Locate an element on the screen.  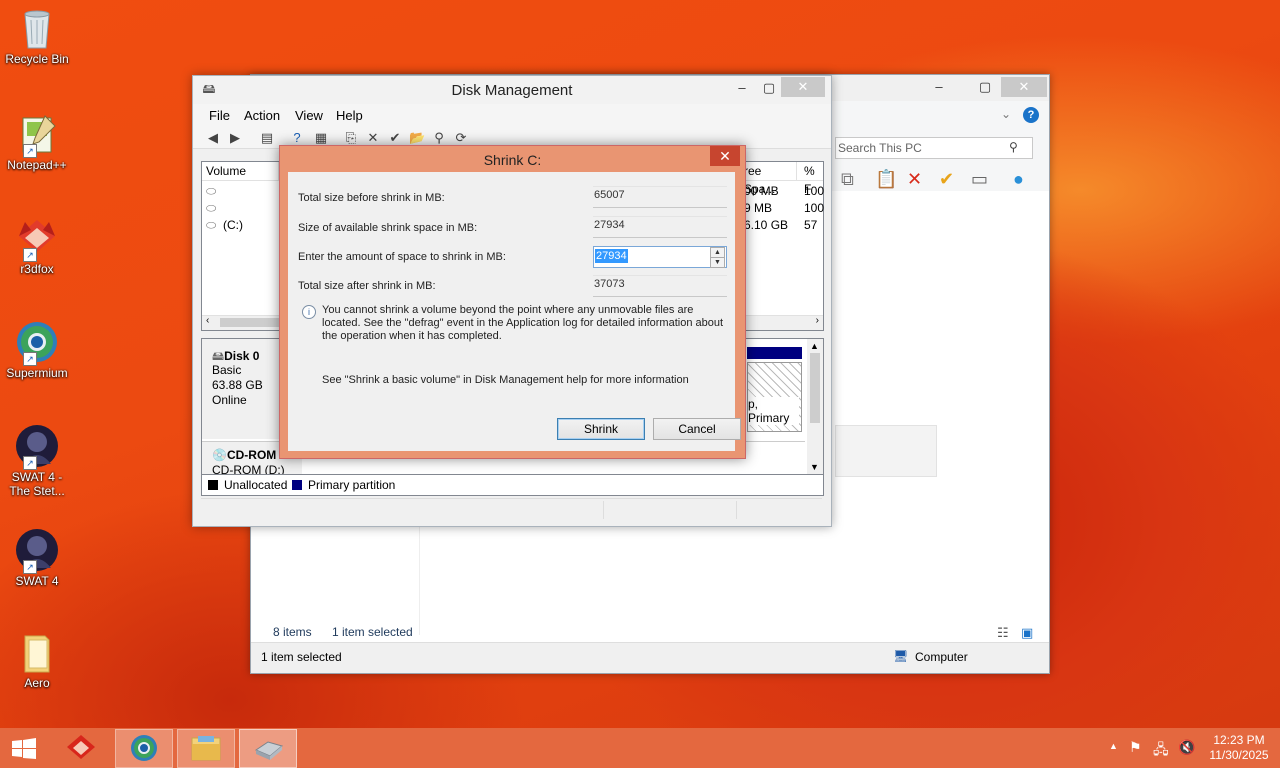
menu-action: Action is located at coordinates (262, 115).